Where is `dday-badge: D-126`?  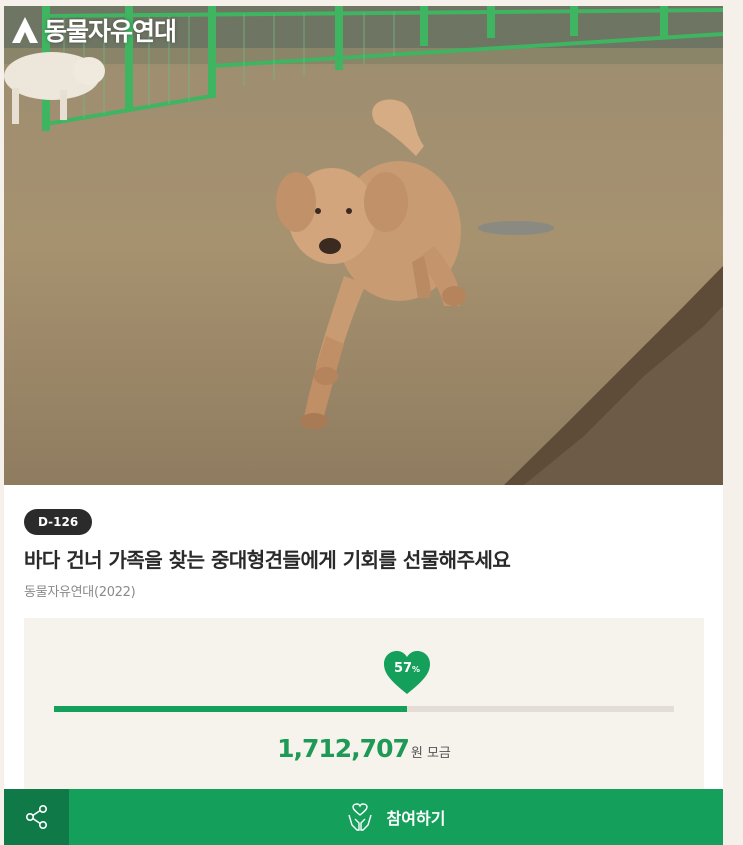
dday-badge: D-126 is located at coordinates (58, 522).